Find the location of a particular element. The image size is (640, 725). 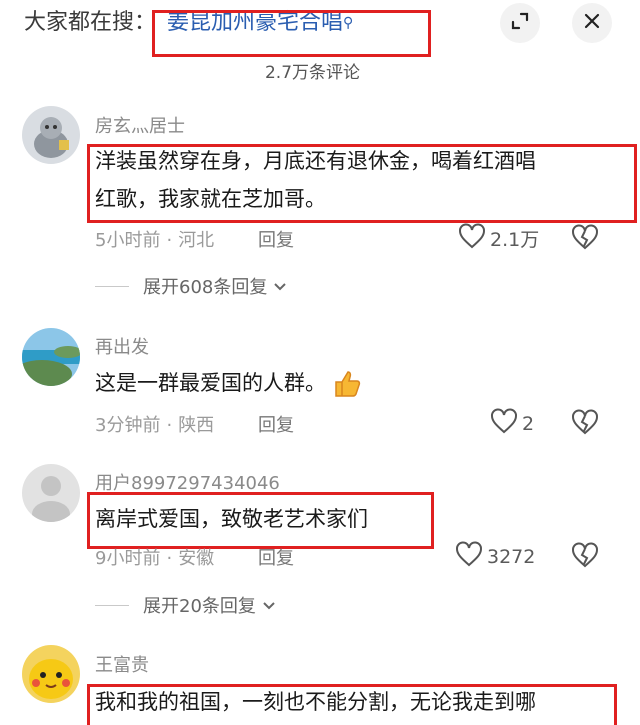

comment-username: 王富贵 is located at coordinates (122, 664).